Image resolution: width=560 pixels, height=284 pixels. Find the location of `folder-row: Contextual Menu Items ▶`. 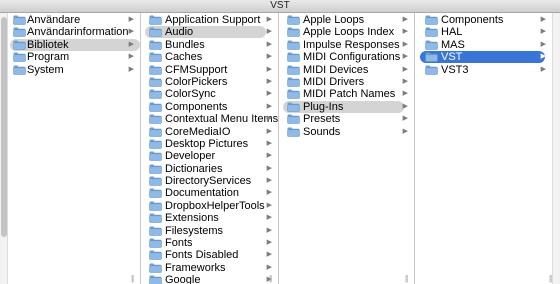

folder-row: Contextual Menu Items ▶ is located at coordinates (209, 119).